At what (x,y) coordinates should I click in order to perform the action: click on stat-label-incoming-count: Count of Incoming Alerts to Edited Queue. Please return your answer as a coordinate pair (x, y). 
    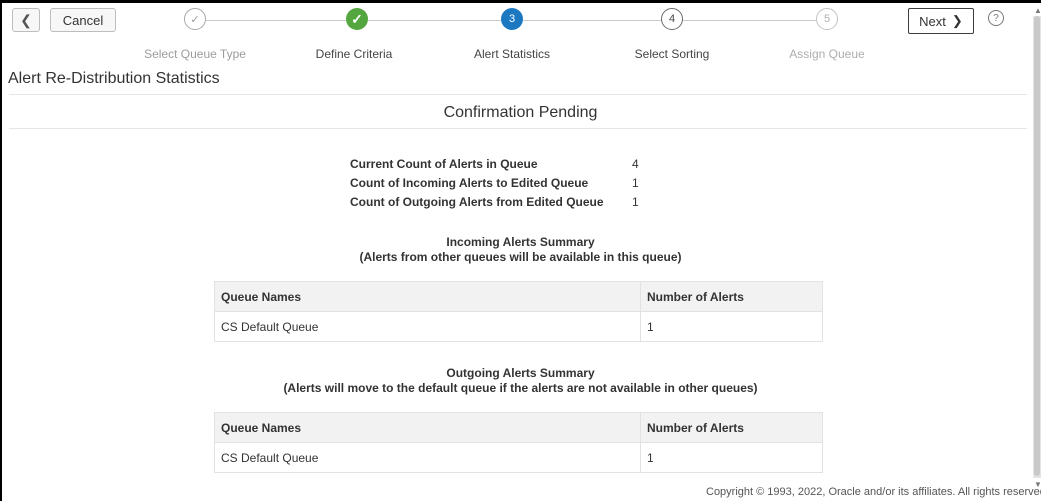
    Looking at the image, I should click on (469, 183).